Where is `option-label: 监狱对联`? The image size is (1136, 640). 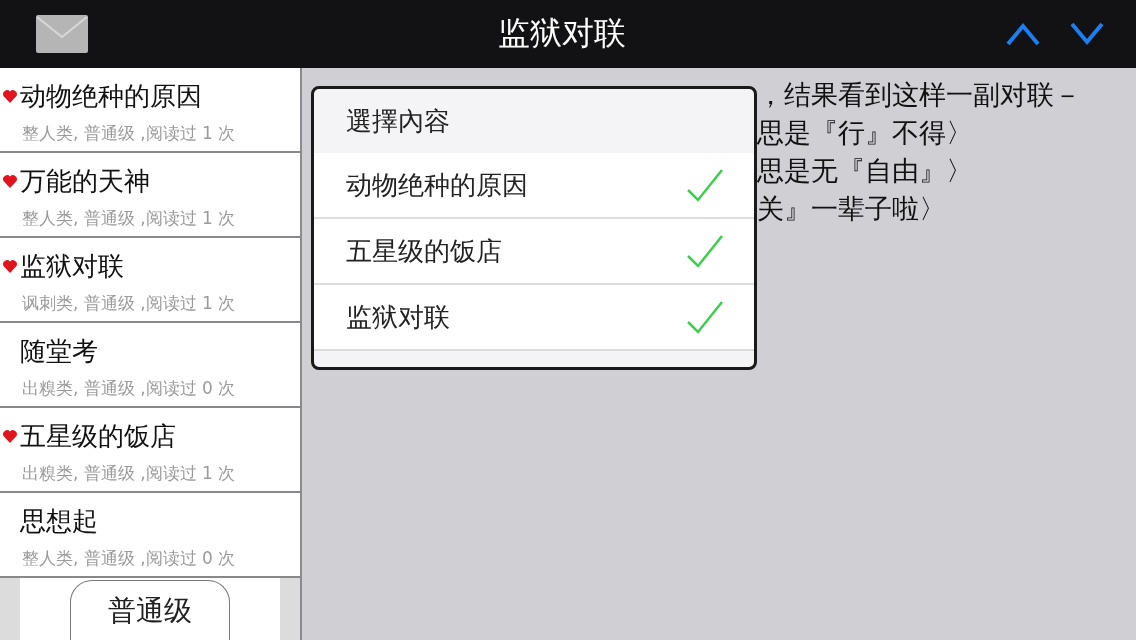
option-label: 监狱对联 is located at coordinates (398, 317).